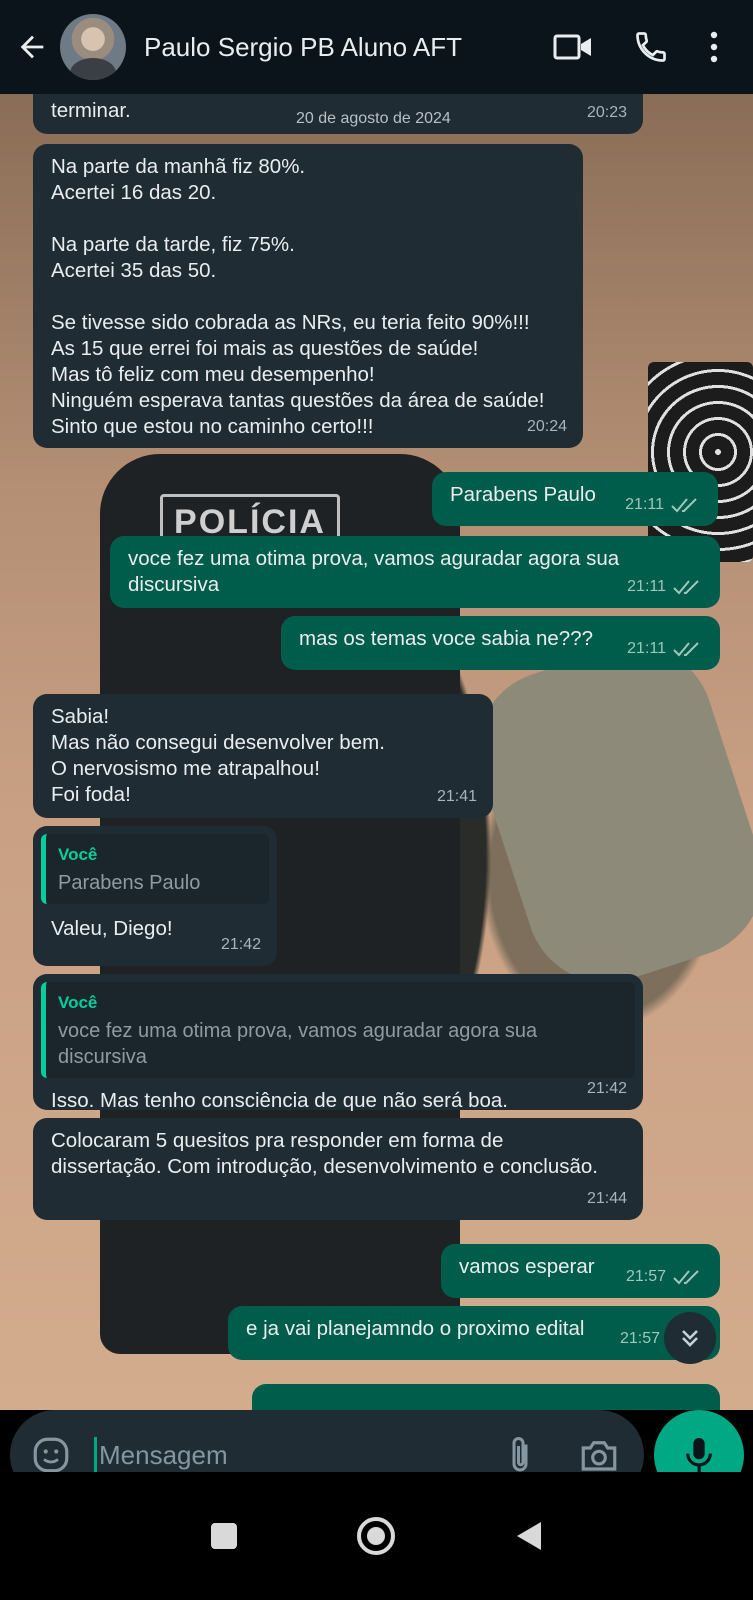 The width and height of the screenshot is (753, 1600). What do you see at coordinates (546, 426) in the screenshot?
I see `message-time: 20:24` at bounding box center [546, 426].